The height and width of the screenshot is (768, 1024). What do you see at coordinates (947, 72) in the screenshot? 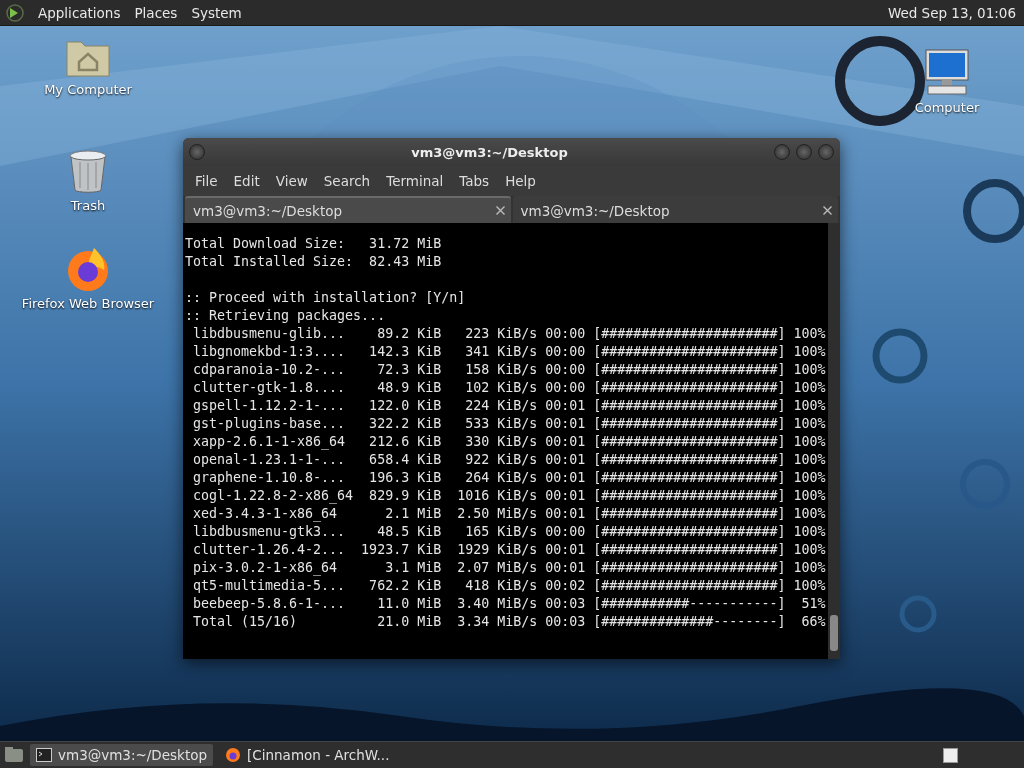
I see `monitor-icon` at bounding box center [947, 72].